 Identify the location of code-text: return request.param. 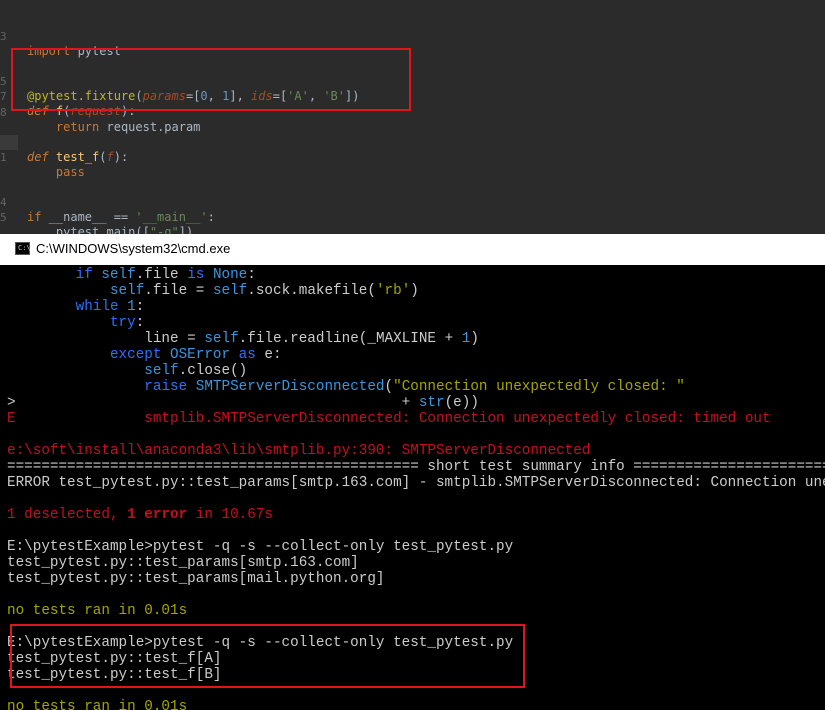
(128, 127).